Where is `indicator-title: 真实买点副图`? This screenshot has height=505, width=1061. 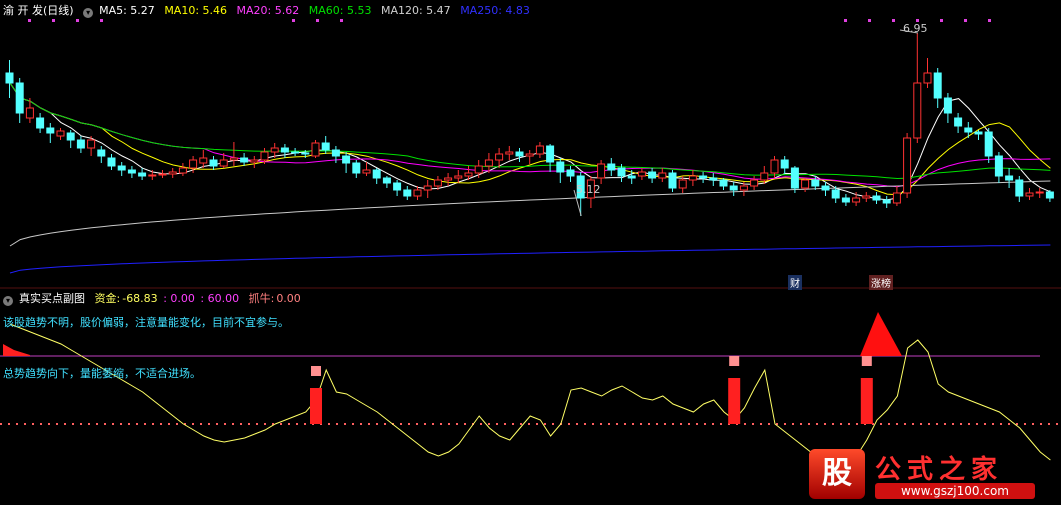 indicator-title: 真实买点副图 is located at coordinates (52, 298).